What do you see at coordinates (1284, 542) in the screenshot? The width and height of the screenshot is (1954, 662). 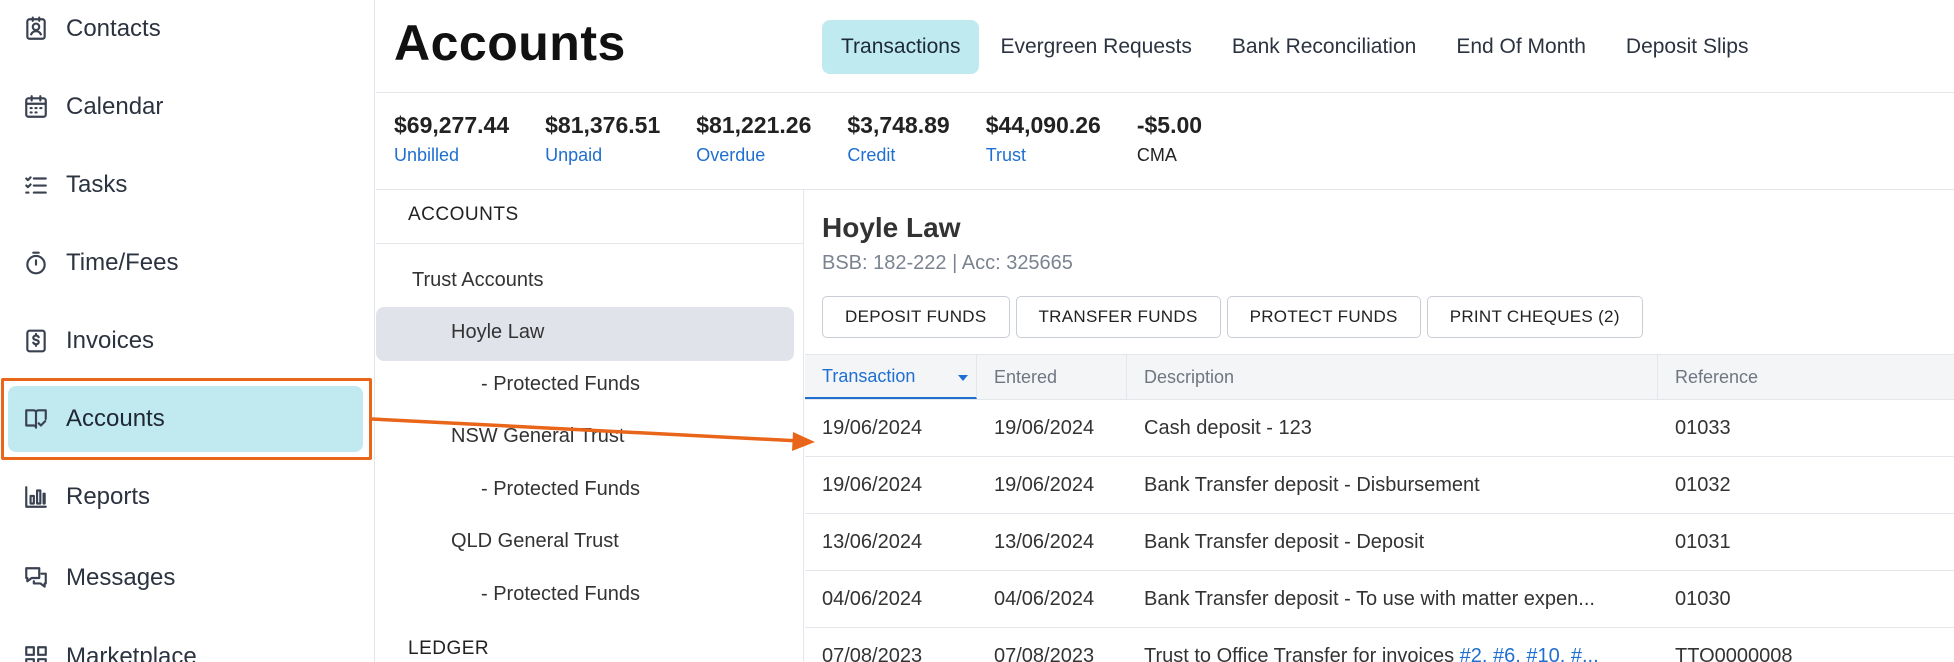 I see `cell-description: Bank Transfer deposit - Deposit` at bounding box center [1284, 542].